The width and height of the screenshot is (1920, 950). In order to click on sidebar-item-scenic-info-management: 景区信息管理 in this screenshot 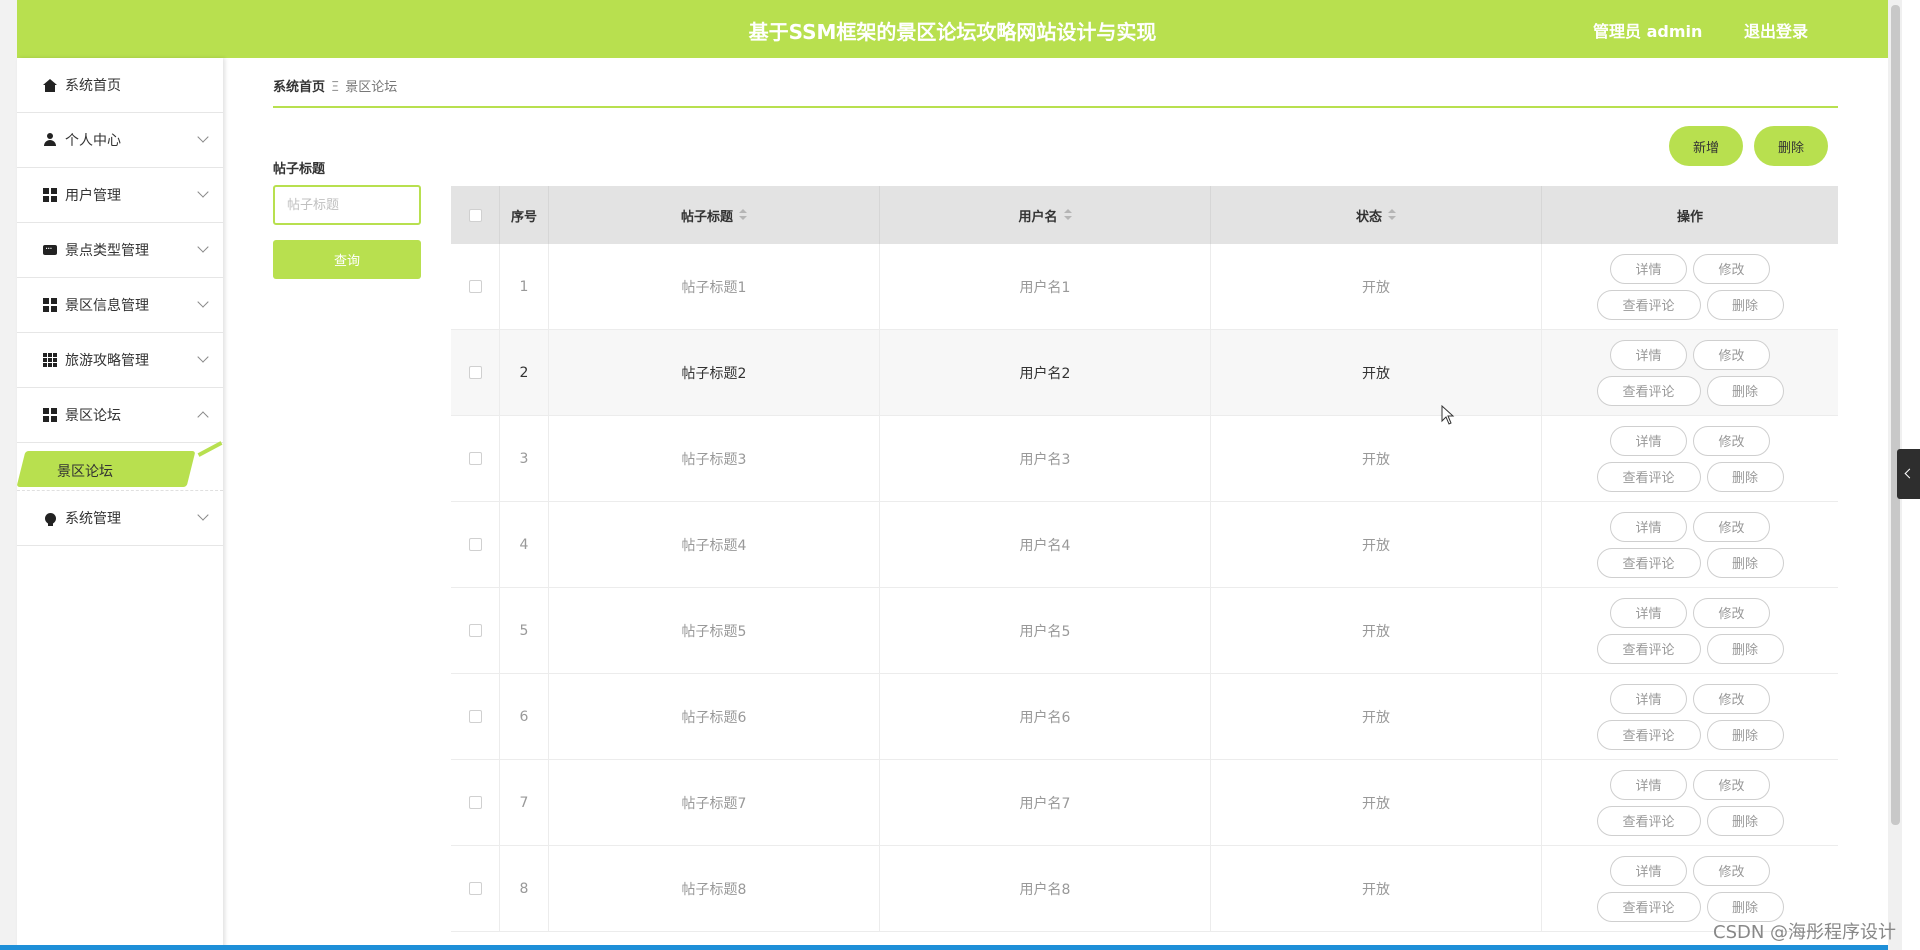, I will do `click(120, 305)`.